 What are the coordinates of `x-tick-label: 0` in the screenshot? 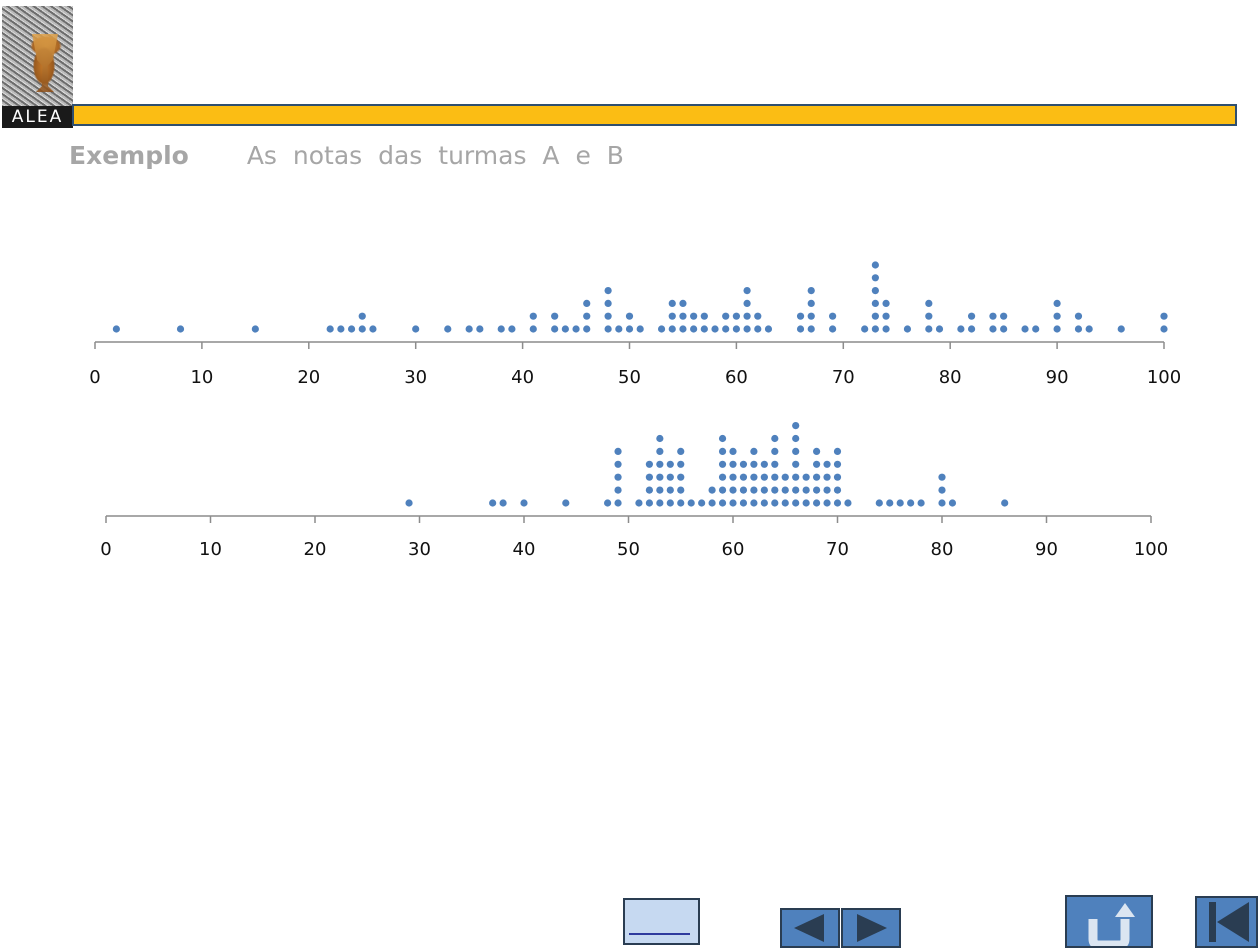 It's located at (94, 377).